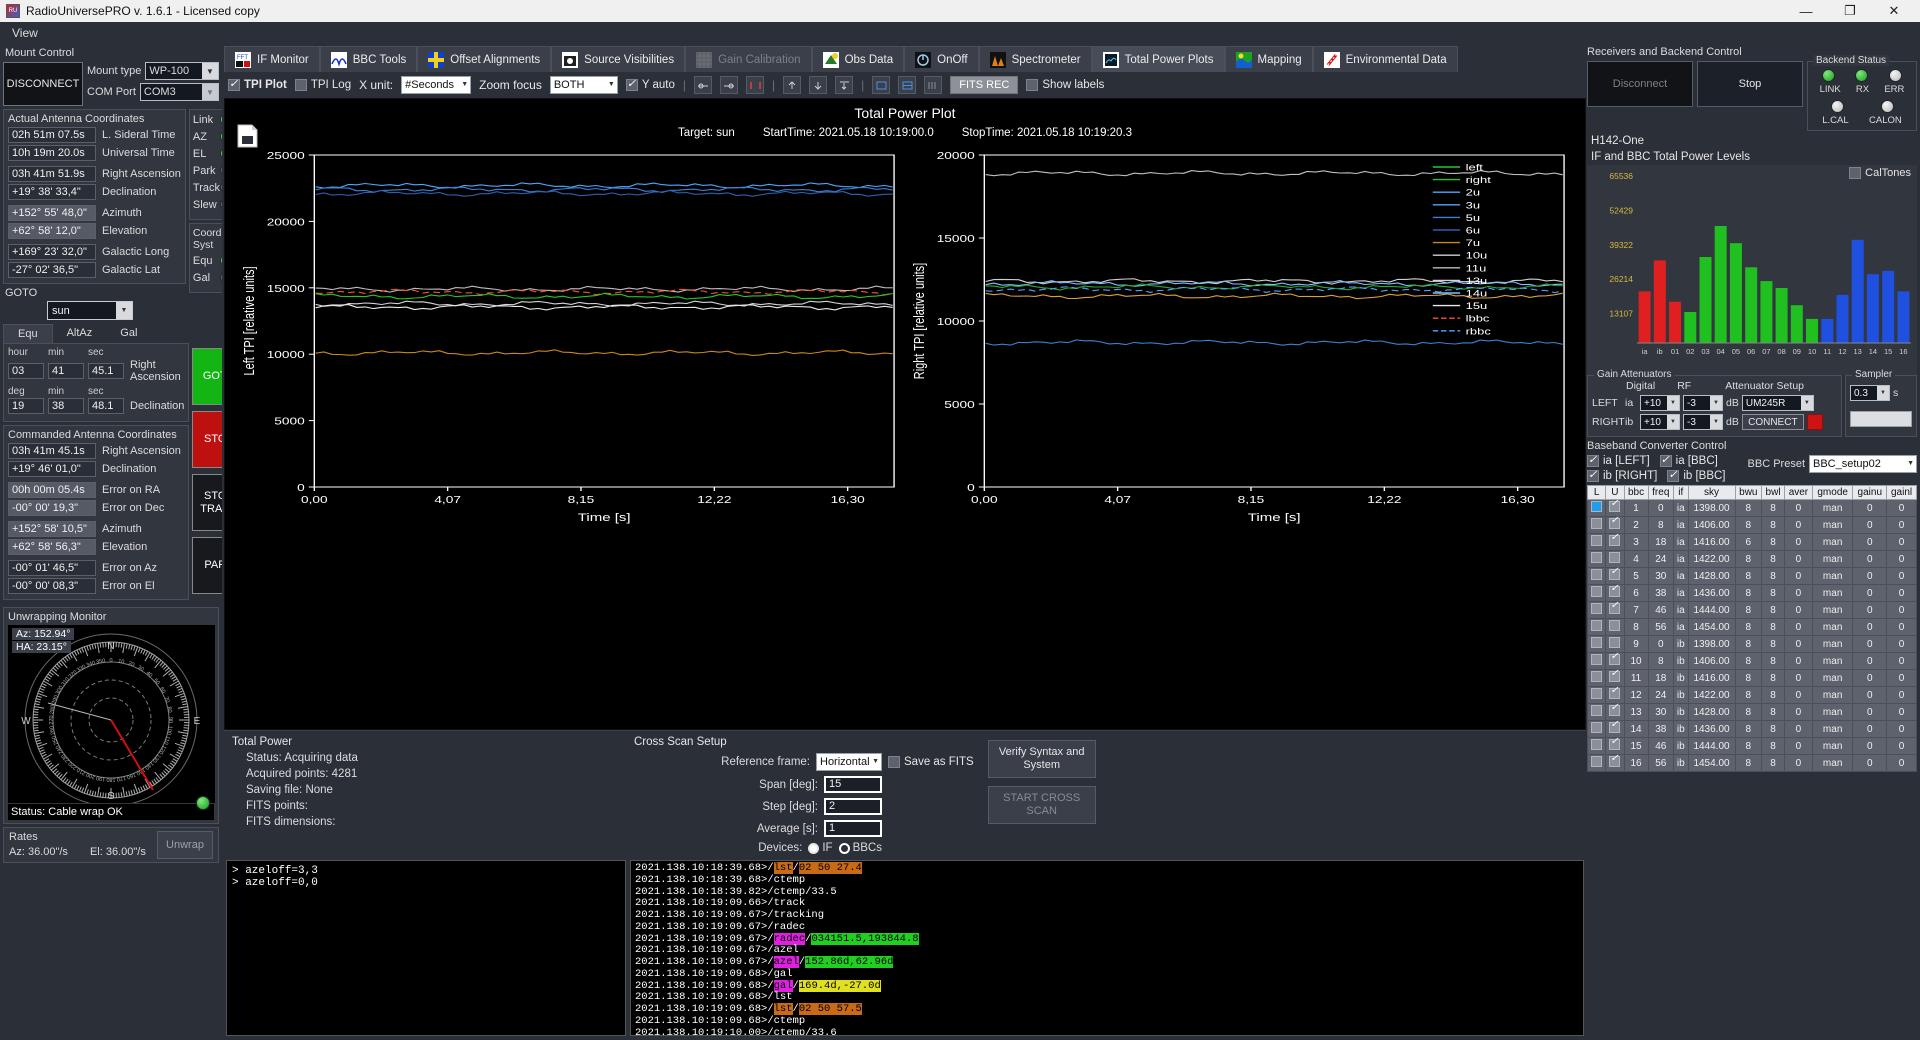 Image resolution: width=1920 pixels, height=1040 pixels. I want to click on bbc-col-freq: freq, so click(1660, 492).